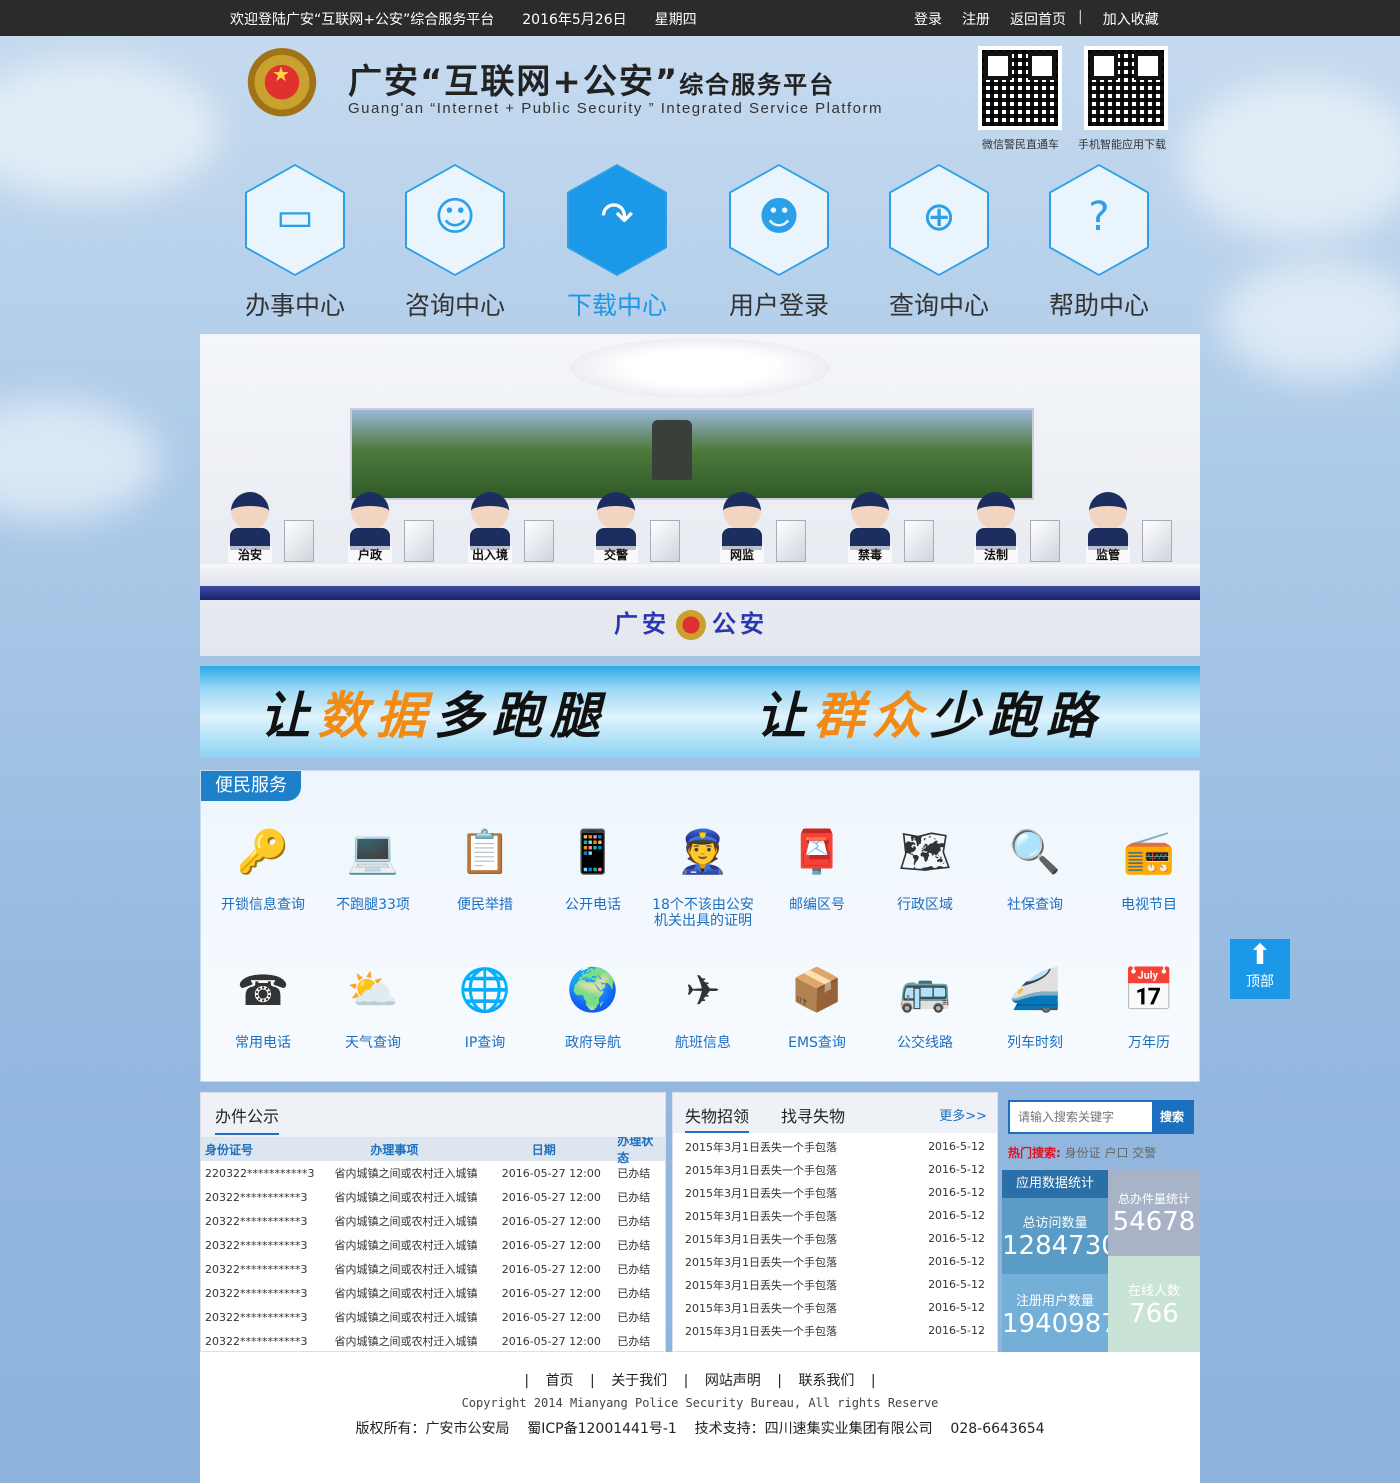 The width and height of the screenshot is (1400, 1483). I want to click on service-label: 电视节目, so click(1149, 905).